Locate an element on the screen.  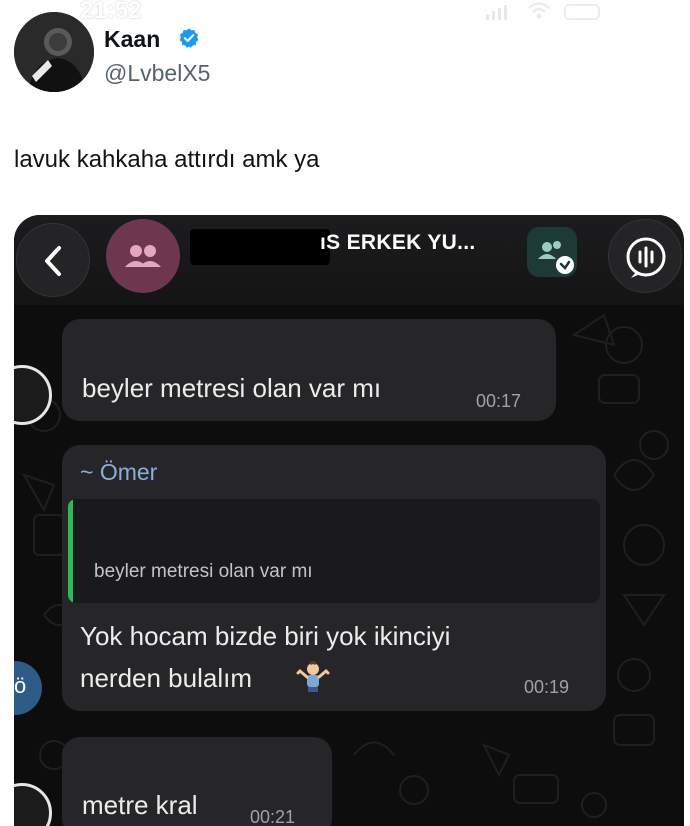
voice-call-icon is located at coordinates (646, 257).